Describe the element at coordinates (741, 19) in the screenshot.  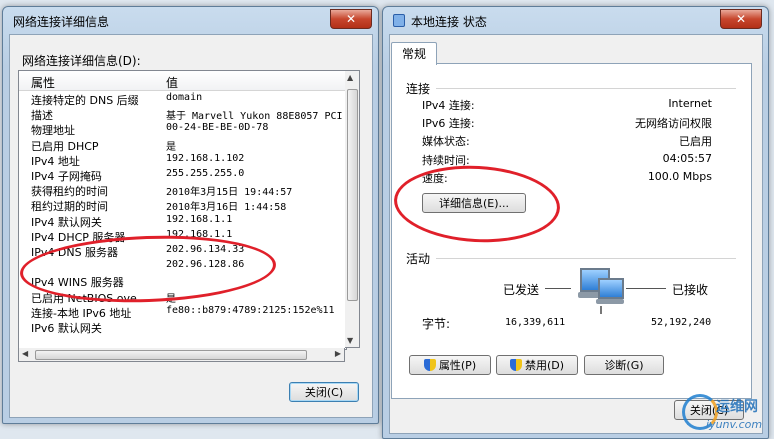
I see `right-close-icon: ✕` at that location.